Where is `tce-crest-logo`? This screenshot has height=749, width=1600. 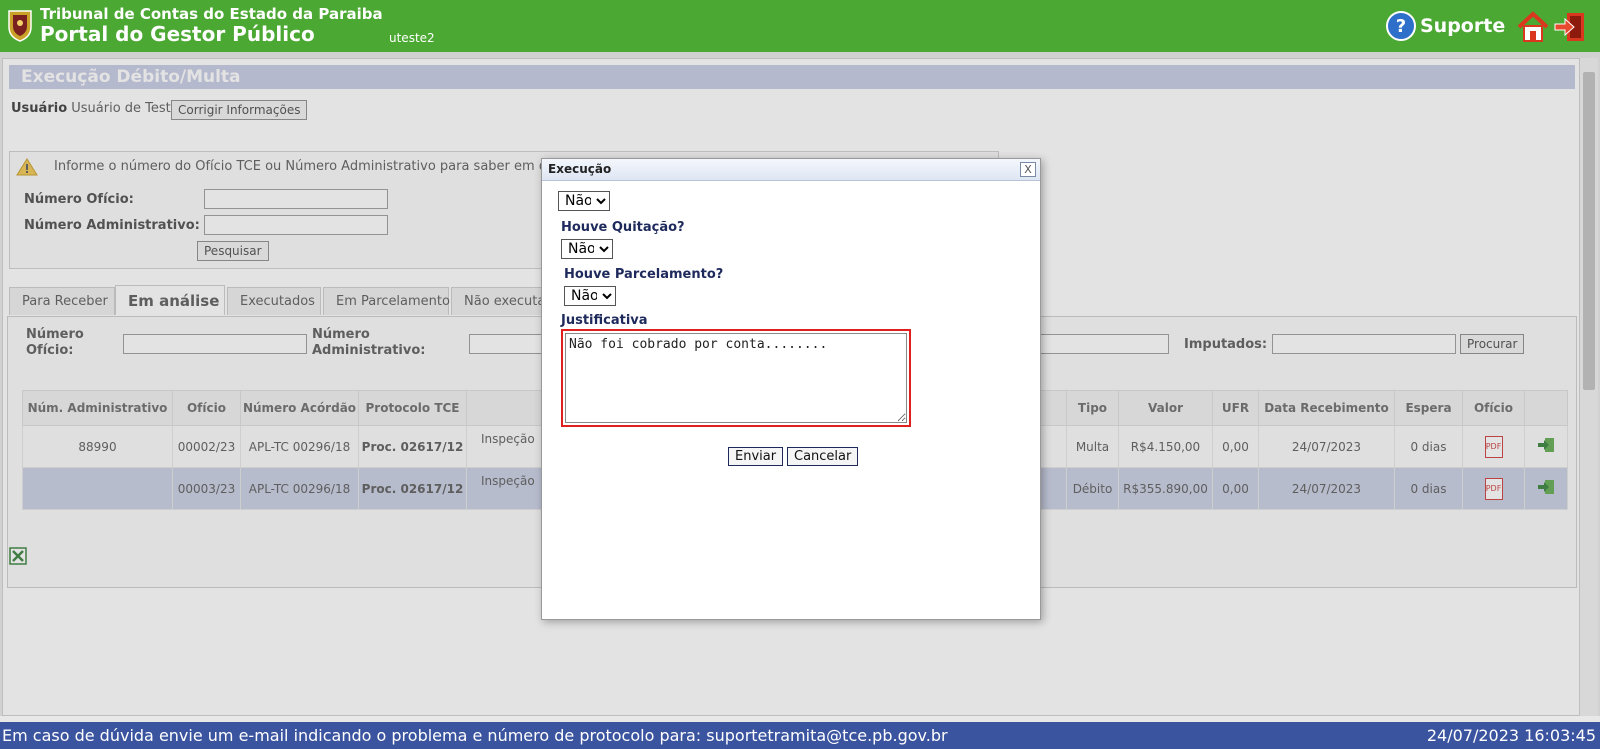 tce-crest-logo is located at coordinates (20, 26).